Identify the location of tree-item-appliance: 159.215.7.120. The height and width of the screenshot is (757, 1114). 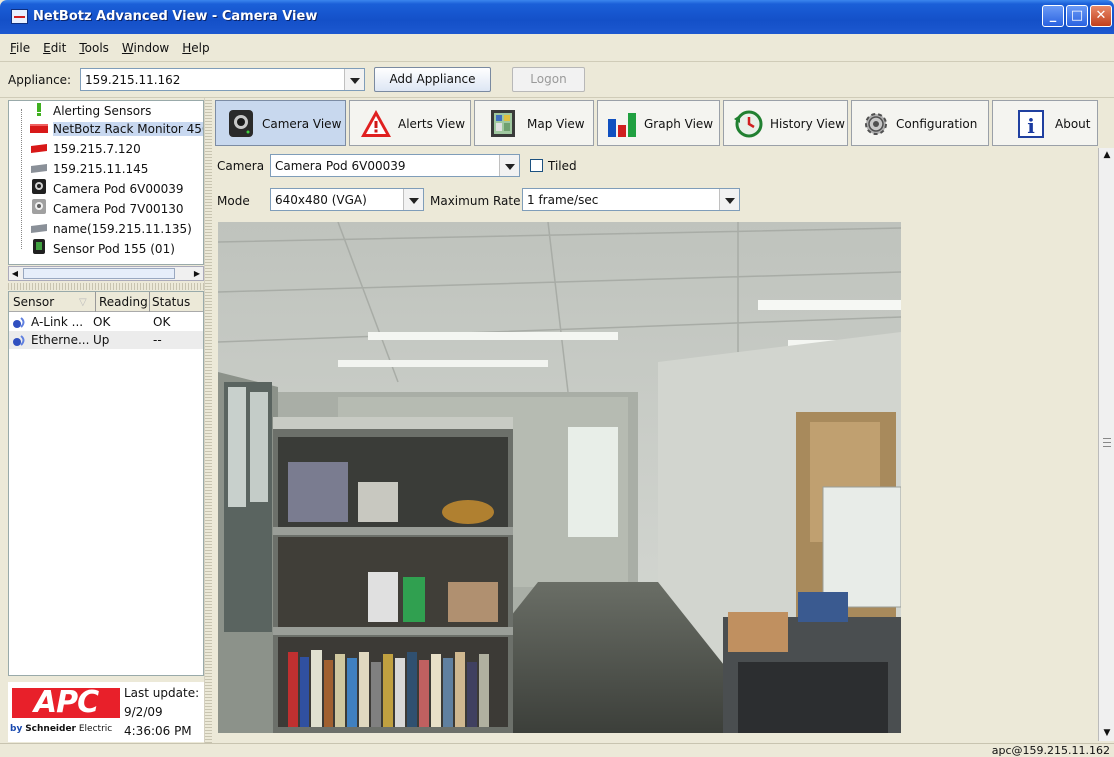
(85, 149).